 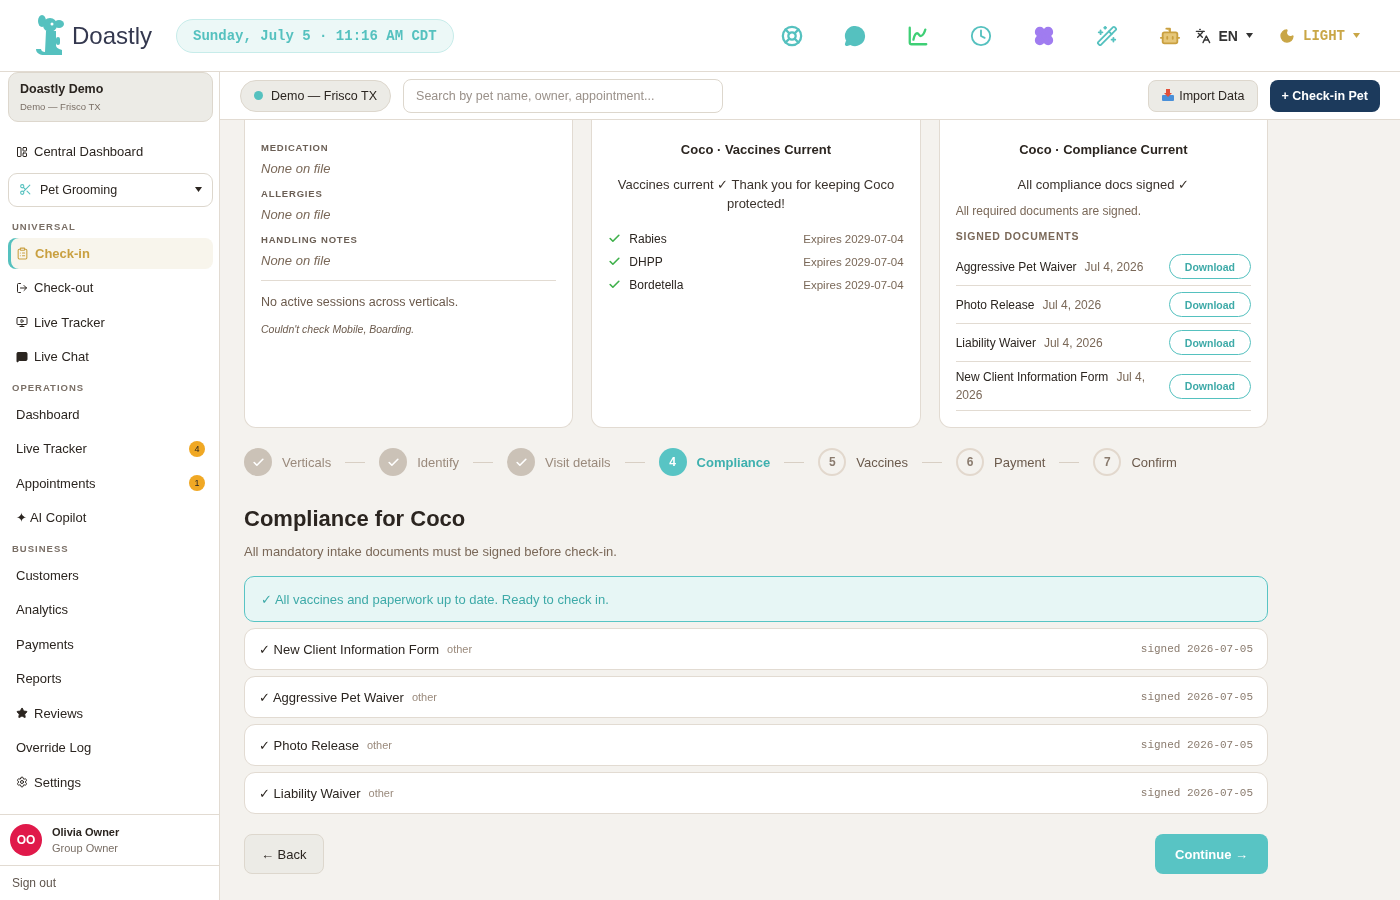 What do you see at coordinates (110, 713) in the screenshot?
I see `sidebar-item: Reviews` at bounding box center [110, 713].